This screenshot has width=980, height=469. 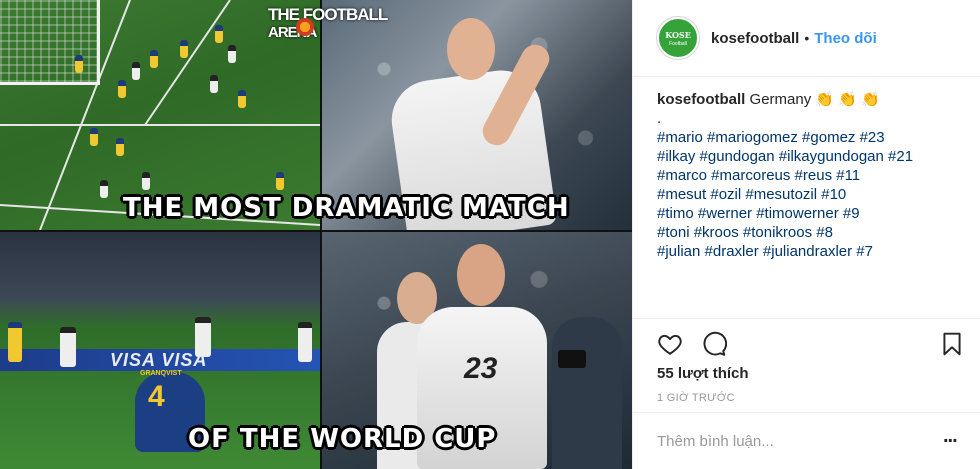 I want to click on actions-section: 55 lượt thích 1 GIỜ TRƯỚC, so click(x=806, y=361).